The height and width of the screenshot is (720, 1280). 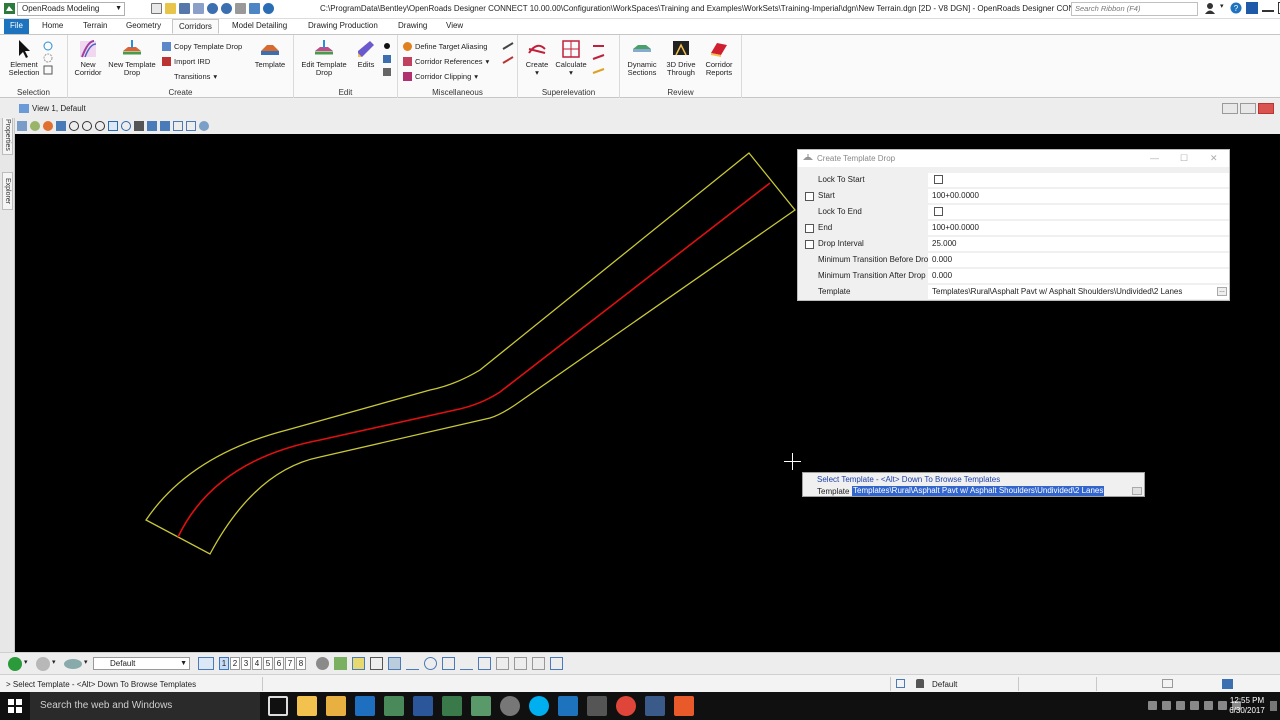 What do you see at coordinates (1222, 705) in the screenshot?
I see `power-icon` at bounding box center [1222, 705].